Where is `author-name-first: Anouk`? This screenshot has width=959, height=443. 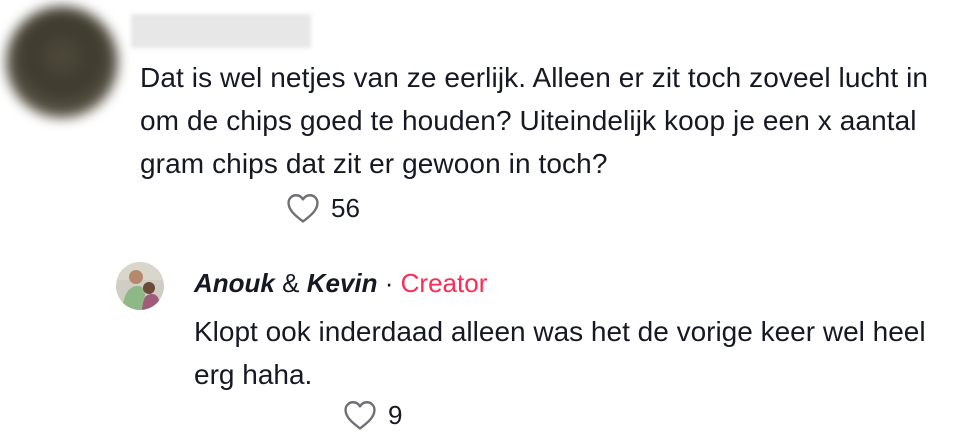
author-name-first: Anouk is located at coordinates (234, 283).